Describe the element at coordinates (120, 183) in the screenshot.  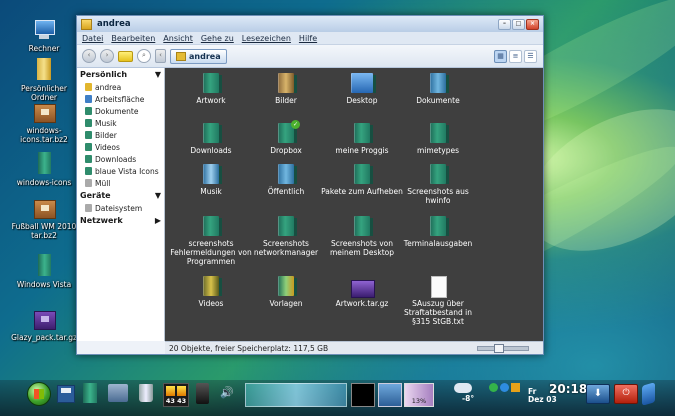
I see `sidebar-item-trash: Müll` at that location.